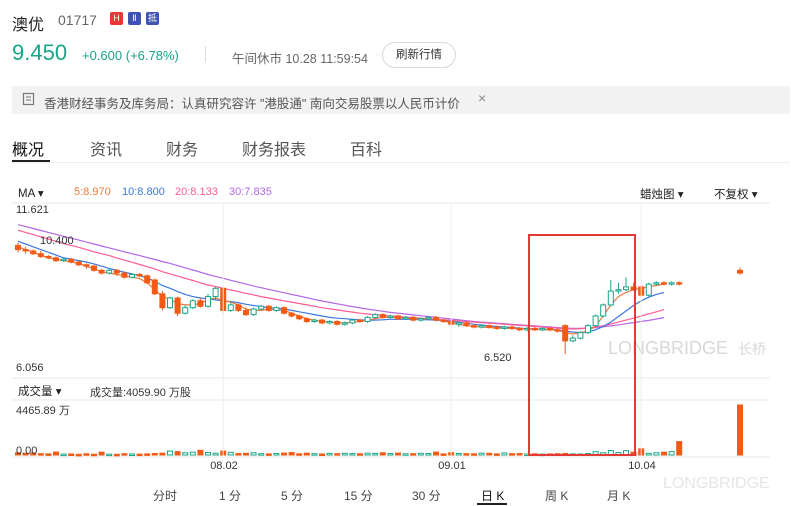  I want to click on low-annotation: 6.520, so click(498, 358).